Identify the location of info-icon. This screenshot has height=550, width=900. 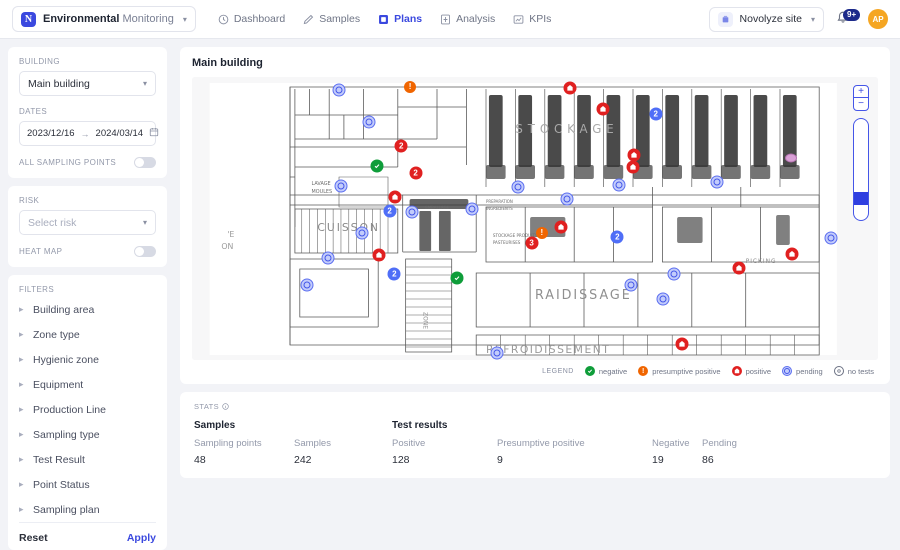
(225, 406).